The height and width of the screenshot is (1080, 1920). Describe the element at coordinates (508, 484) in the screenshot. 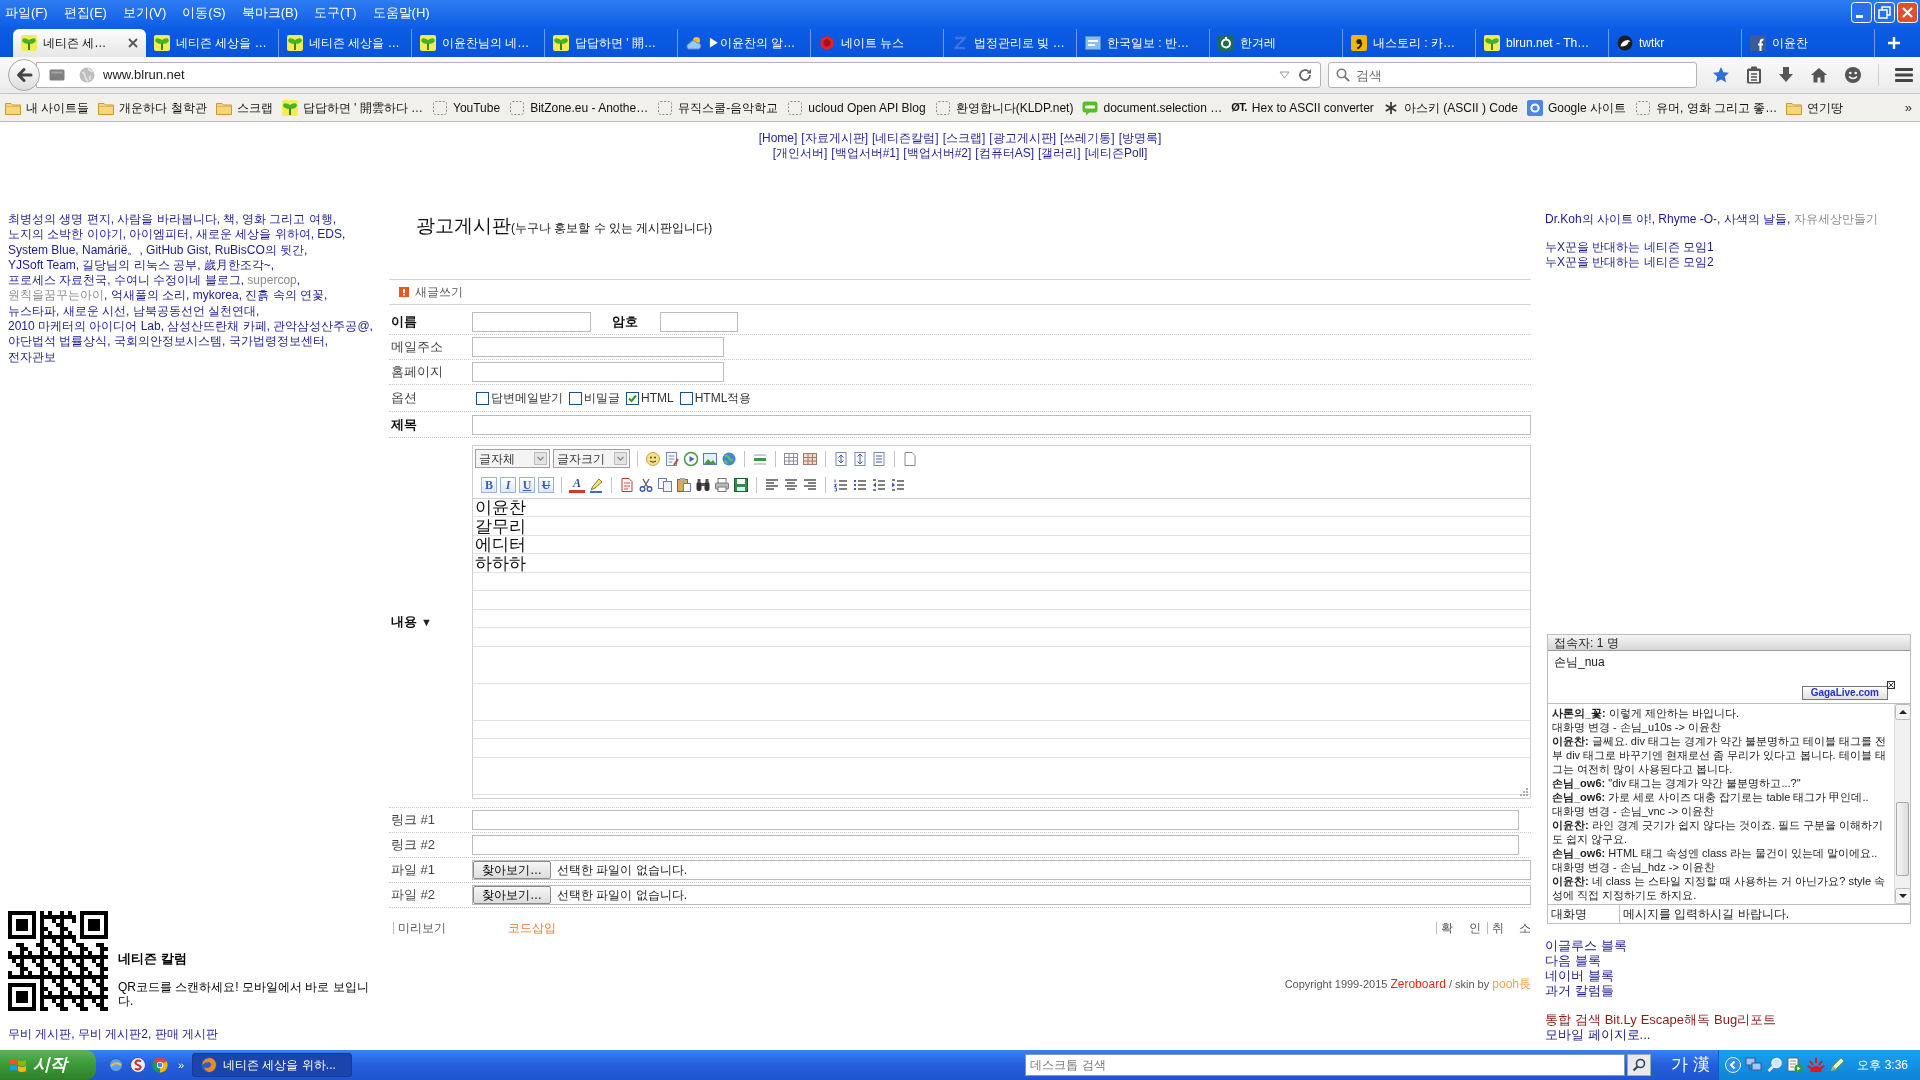

I see `format-button: I` at that location.